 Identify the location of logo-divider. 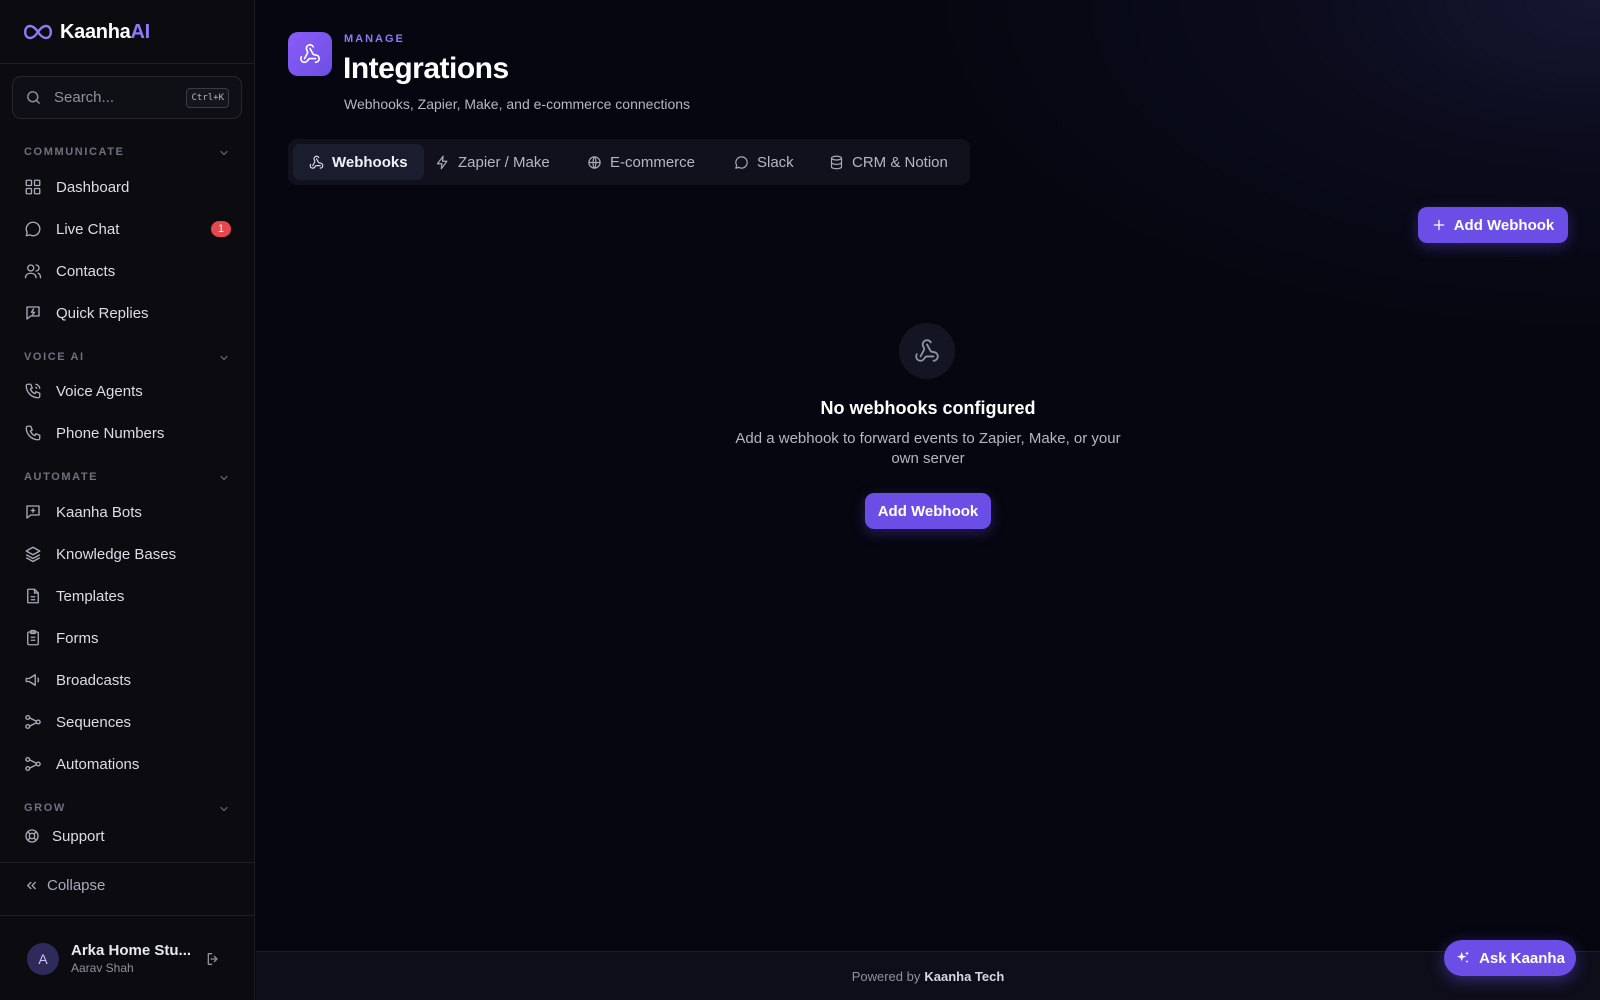
(127, 63).